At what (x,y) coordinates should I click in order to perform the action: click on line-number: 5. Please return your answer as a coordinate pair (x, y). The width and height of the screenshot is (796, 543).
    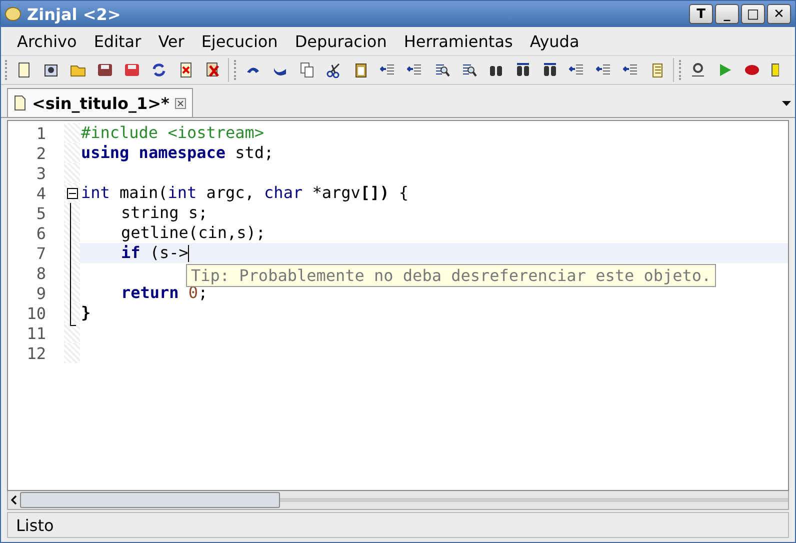
    Looking at the image, I should click on (41, 213).